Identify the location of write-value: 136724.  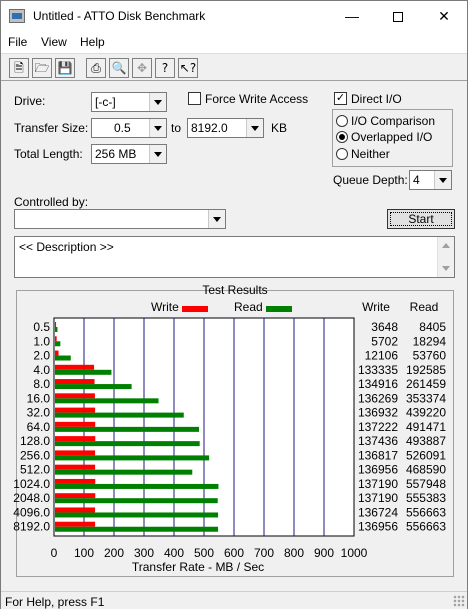
(378, 512).